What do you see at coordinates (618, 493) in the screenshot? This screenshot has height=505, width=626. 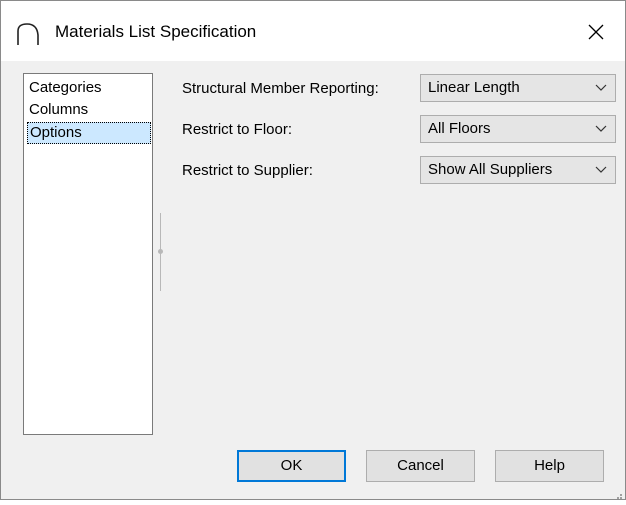 I see `resize-grip-icon` at bounding box center [618, 493].